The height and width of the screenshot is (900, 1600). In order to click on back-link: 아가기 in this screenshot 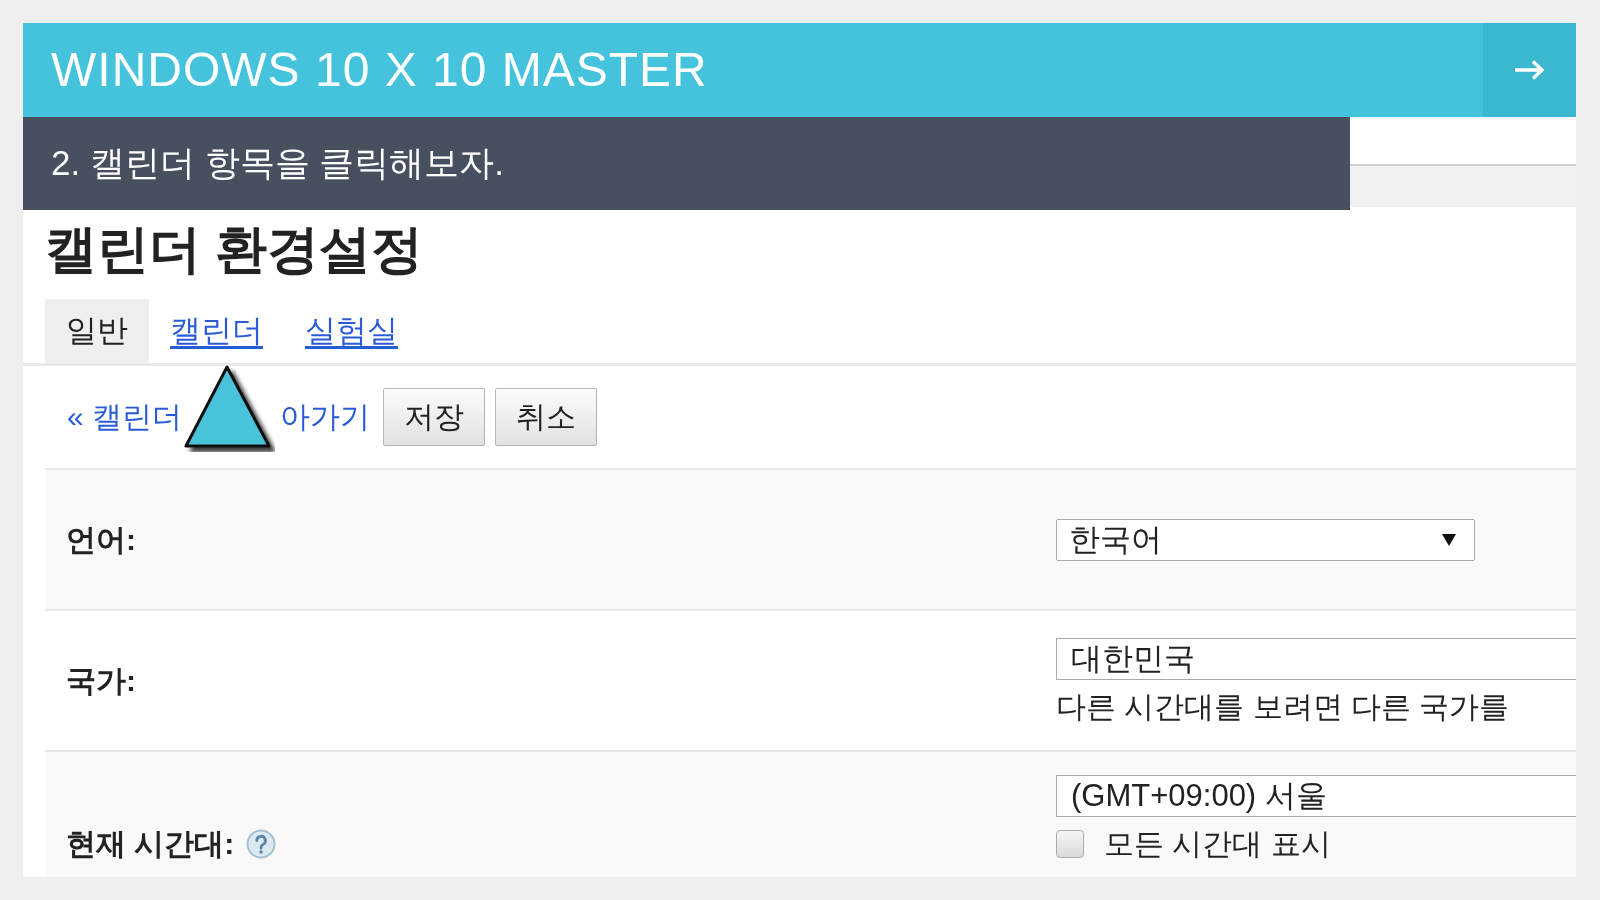, I will do `click(325, 417)`.